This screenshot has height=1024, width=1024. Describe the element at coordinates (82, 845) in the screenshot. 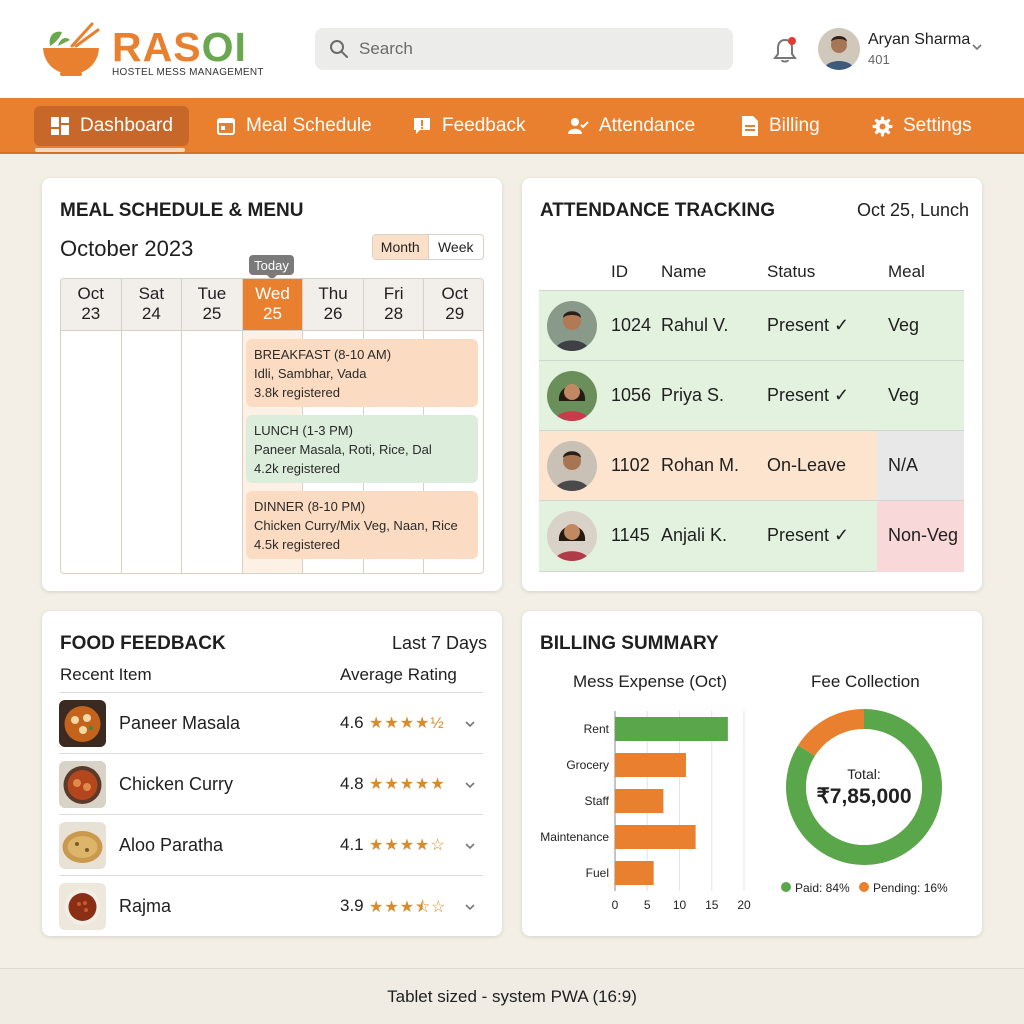

I see `food-thumbnail` at that location.